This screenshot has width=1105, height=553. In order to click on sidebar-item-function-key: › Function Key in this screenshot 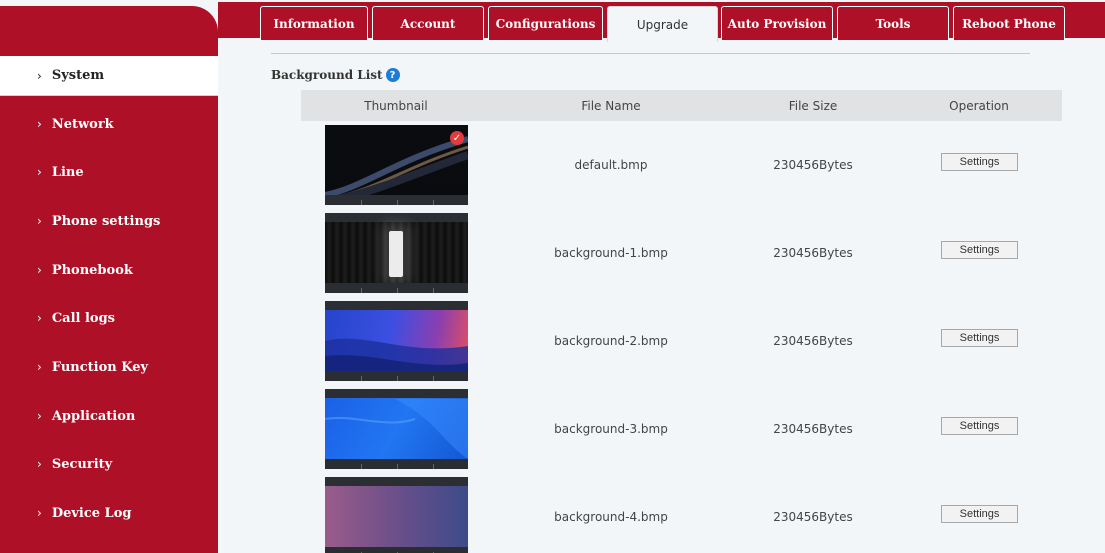, I will do `click(109, 367)`.